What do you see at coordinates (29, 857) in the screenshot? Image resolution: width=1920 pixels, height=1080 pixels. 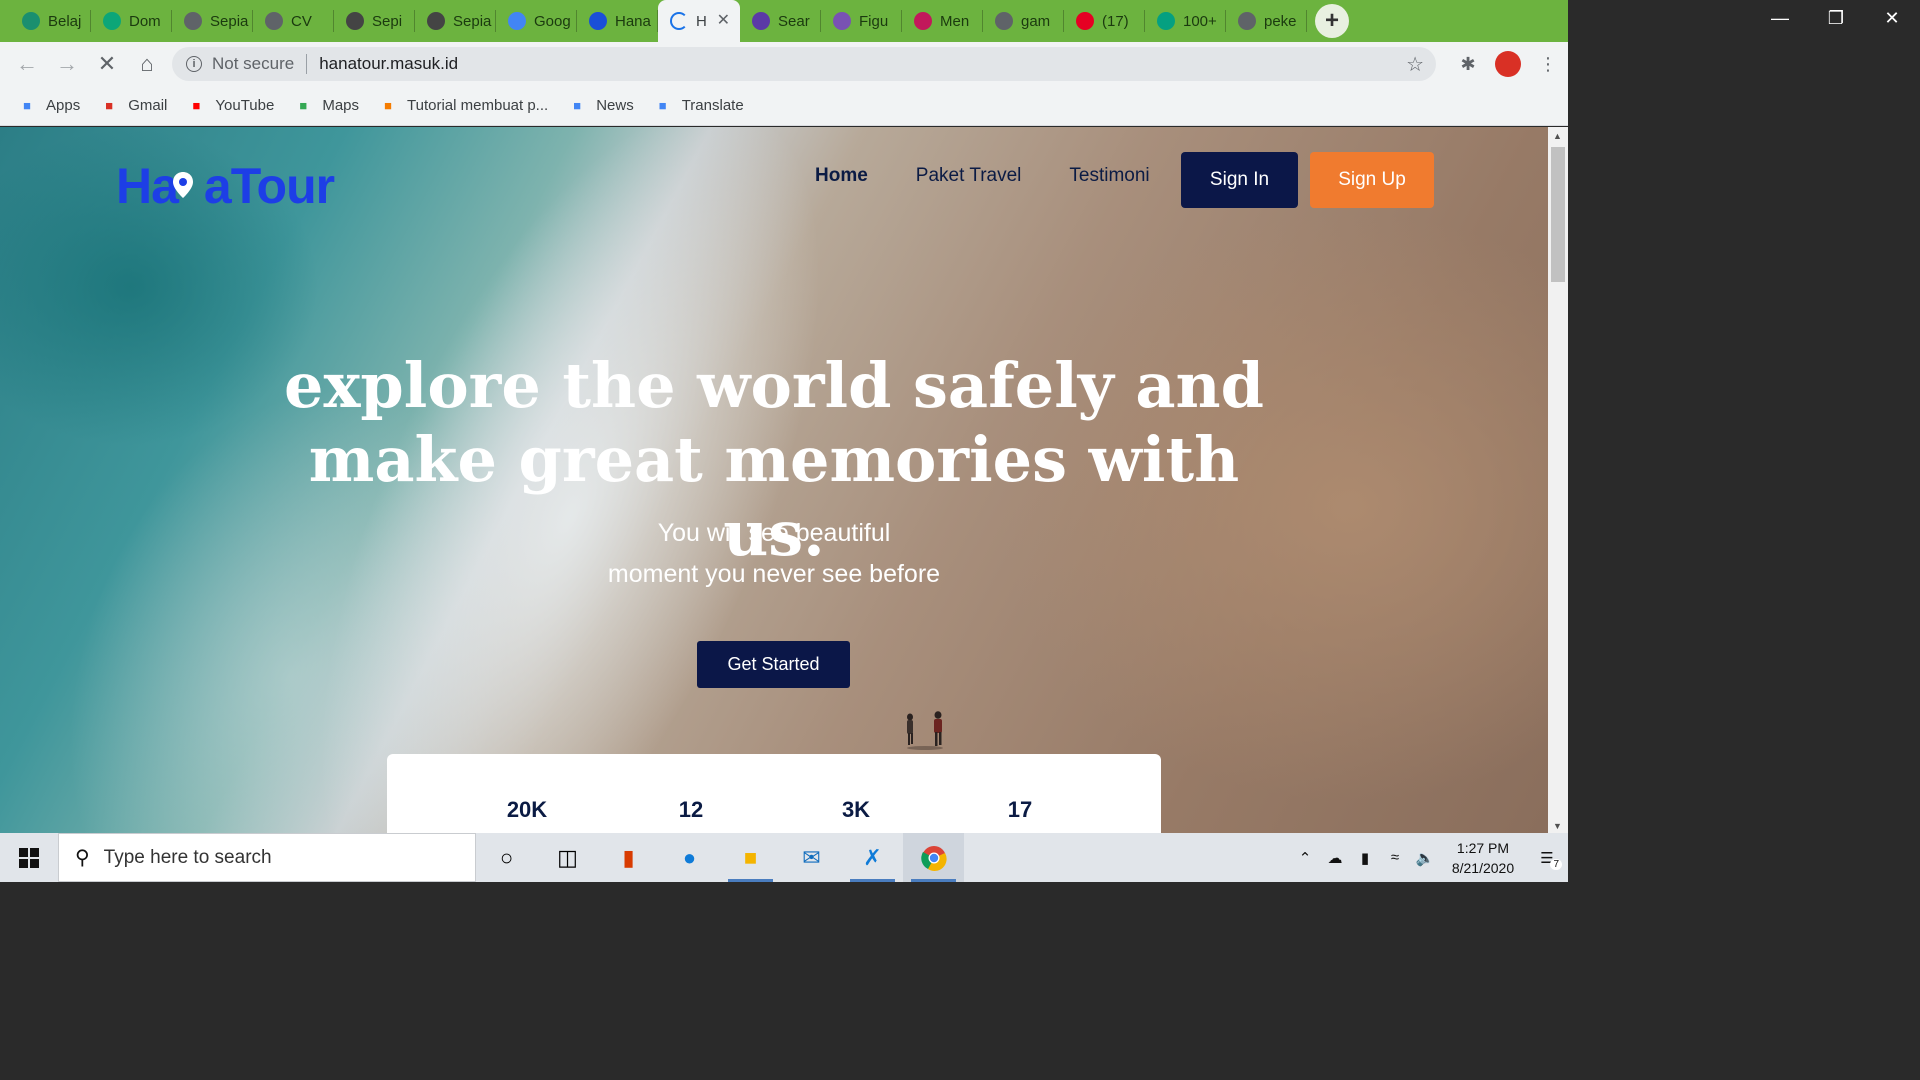 I see `windows-start-icon` at bounding box center [29, 857].